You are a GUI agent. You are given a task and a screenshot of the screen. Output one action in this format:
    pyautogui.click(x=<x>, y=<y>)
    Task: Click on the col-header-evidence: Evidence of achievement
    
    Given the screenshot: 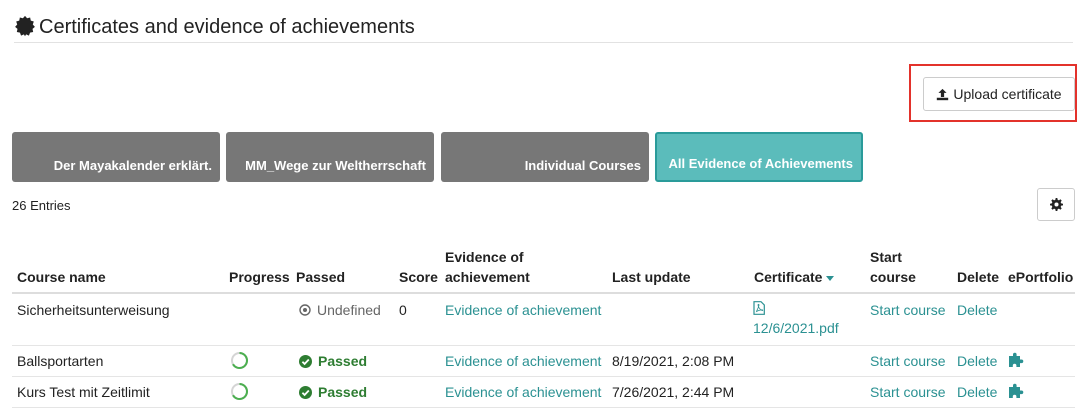 What is the action you would take?
    pyautogui.click(x=487, y=267)
    